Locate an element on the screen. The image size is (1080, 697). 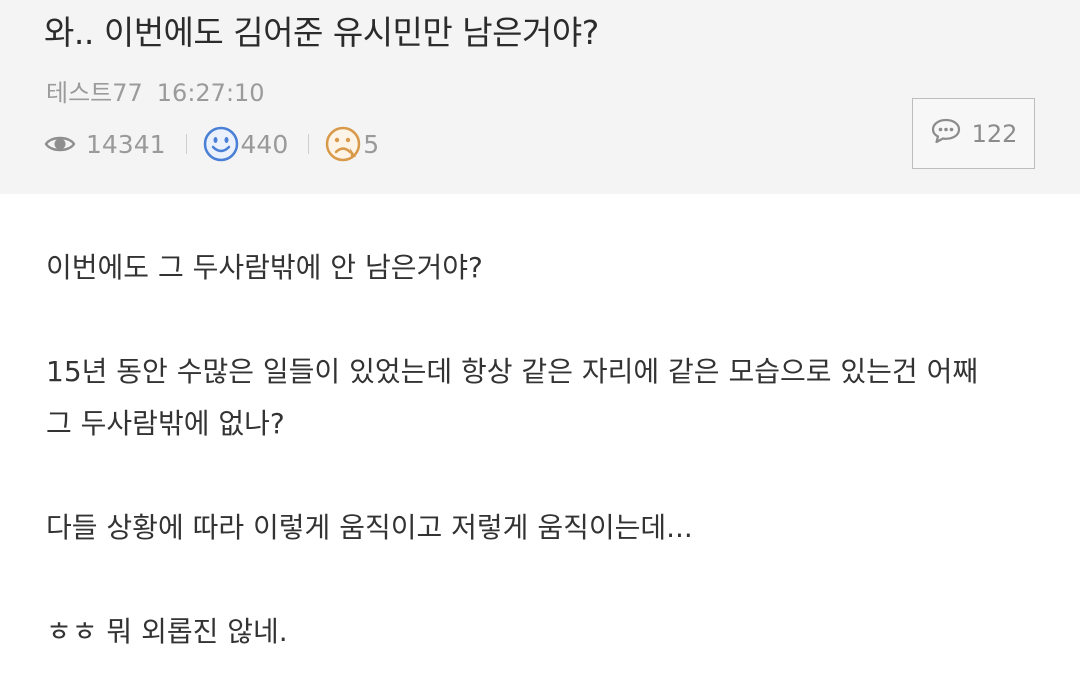
like-count-value: 440 is located at coordinates (264, 144).